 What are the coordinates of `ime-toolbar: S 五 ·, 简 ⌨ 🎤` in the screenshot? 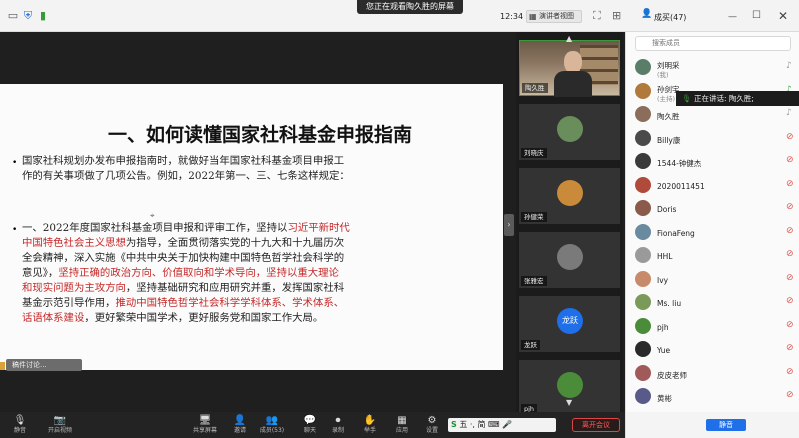 It's located at (502, 425).